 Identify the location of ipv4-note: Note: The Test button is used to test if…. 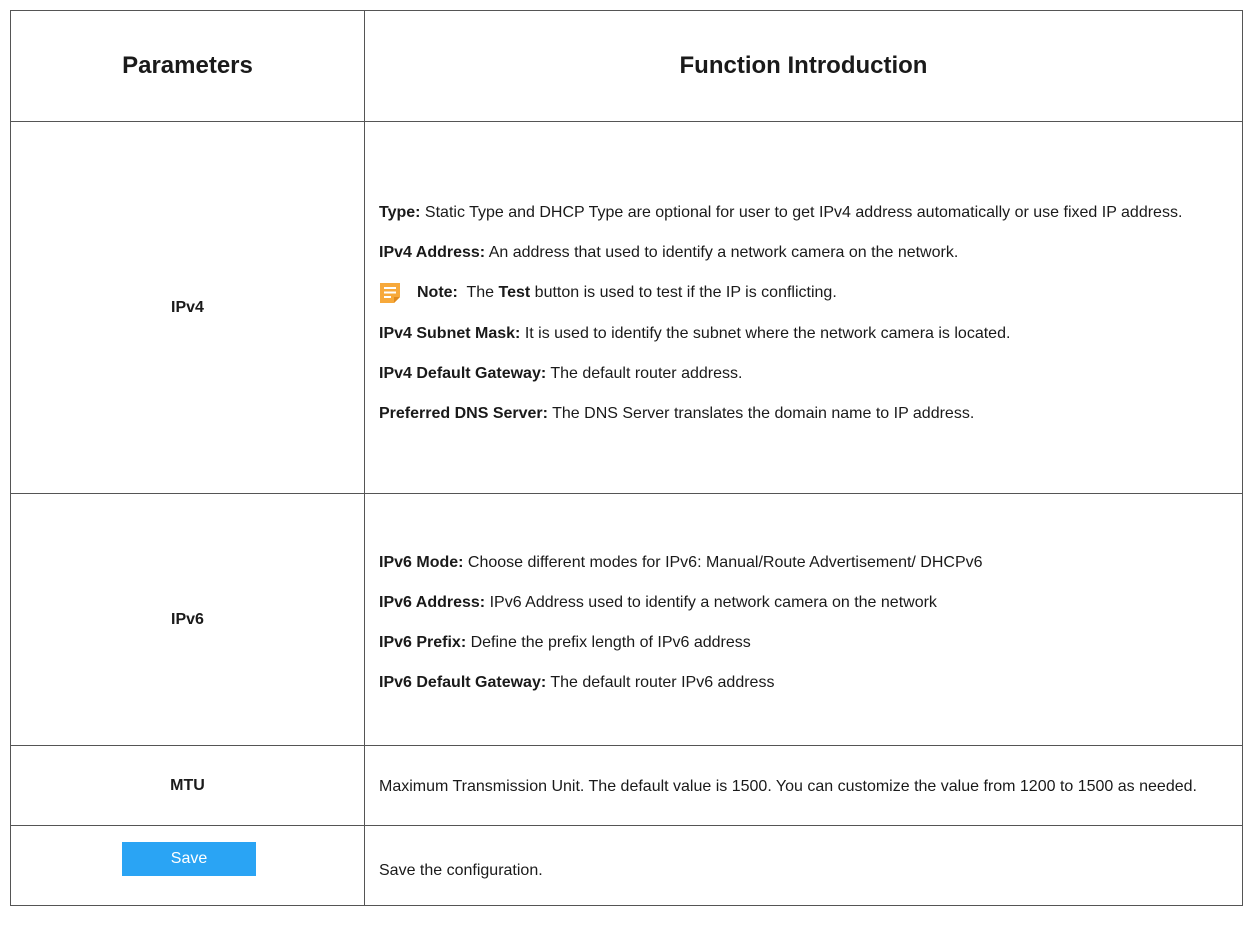
(802, 293).